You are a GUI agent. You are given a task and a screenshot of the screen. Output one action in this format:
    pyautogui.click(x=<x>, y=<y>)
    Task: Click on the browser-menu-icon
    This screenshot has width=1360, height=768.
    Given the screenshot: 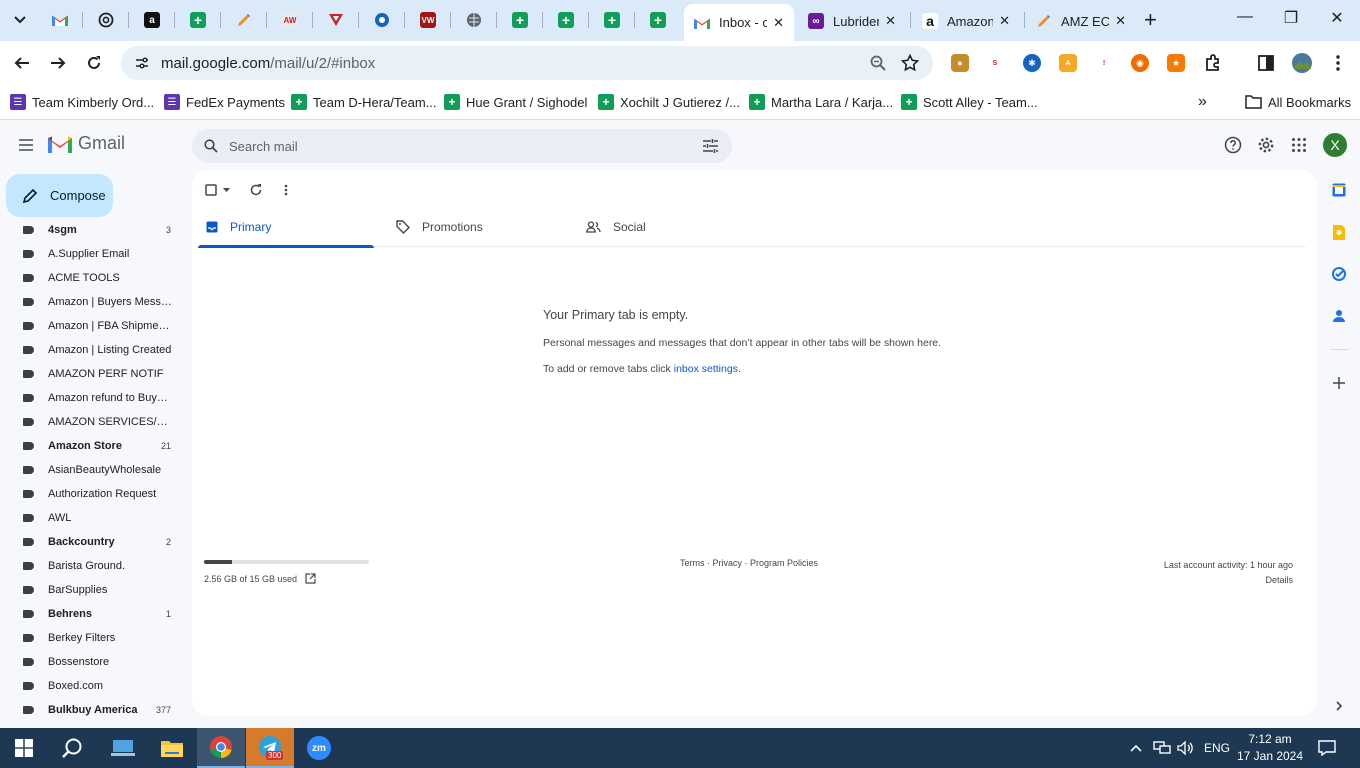 What is the action you would take?
    pyautogui.click(x=1338, y=63)
    